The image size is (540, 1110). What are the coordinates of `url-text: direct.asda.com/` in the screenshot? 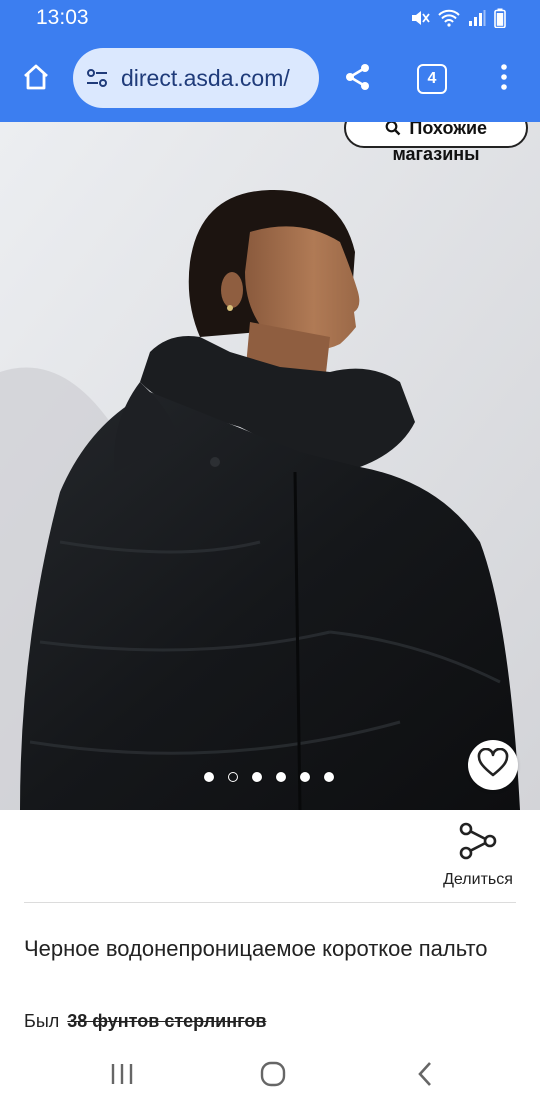 It's located at (205, 77).